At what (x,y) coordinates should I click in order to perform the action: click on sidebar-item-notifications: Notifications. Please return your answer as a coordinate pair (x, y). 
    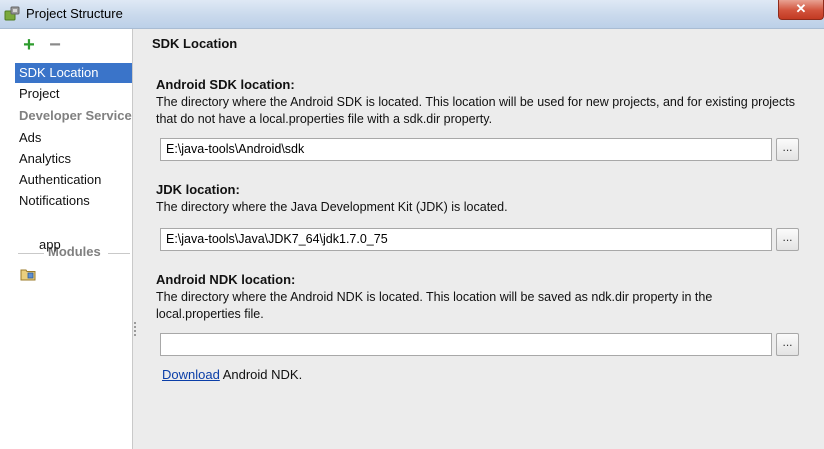
    Looking at the image, I should click on (73, 201).